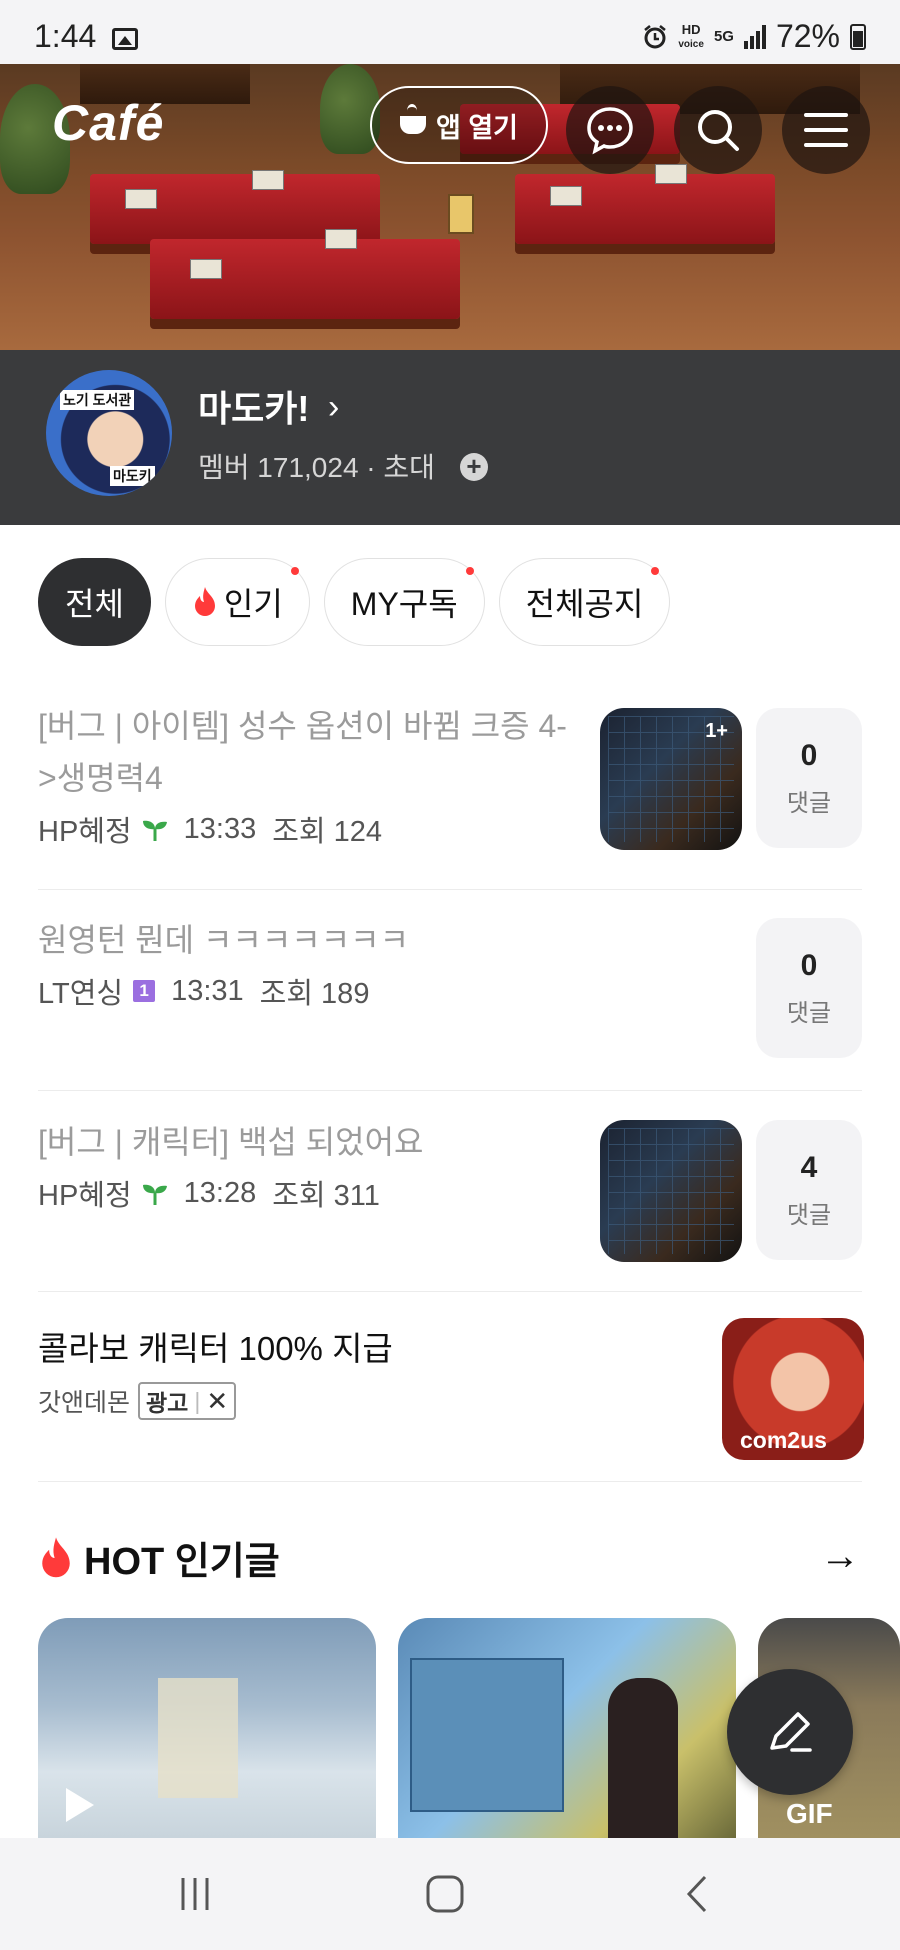 The image size is (900, 1950). I want to click on comment-count-box: 4 댓글, so click(809, 1190).